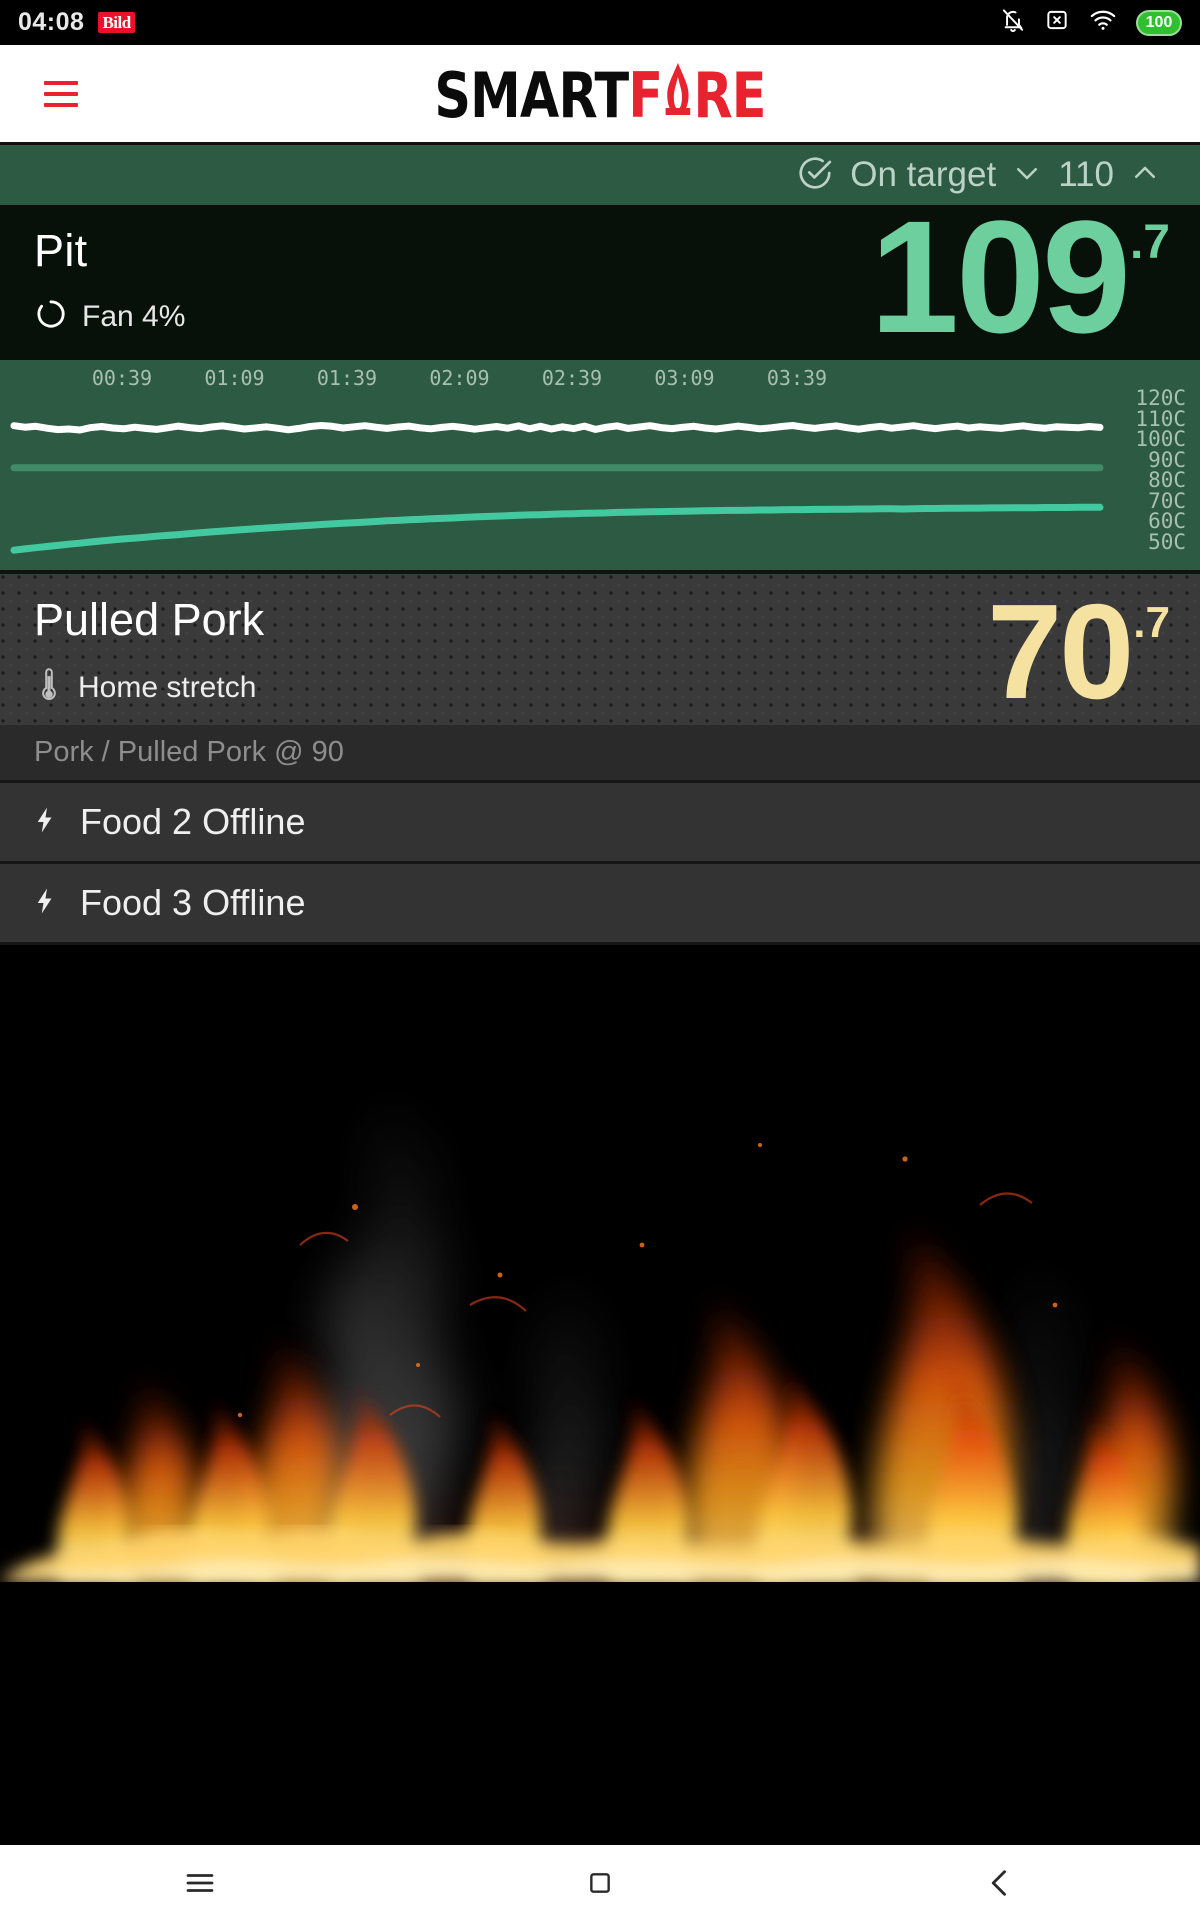  Describe the element at coordinates (1057, 22) in the screenshot. I see `sim-card-x-icon` at that location.